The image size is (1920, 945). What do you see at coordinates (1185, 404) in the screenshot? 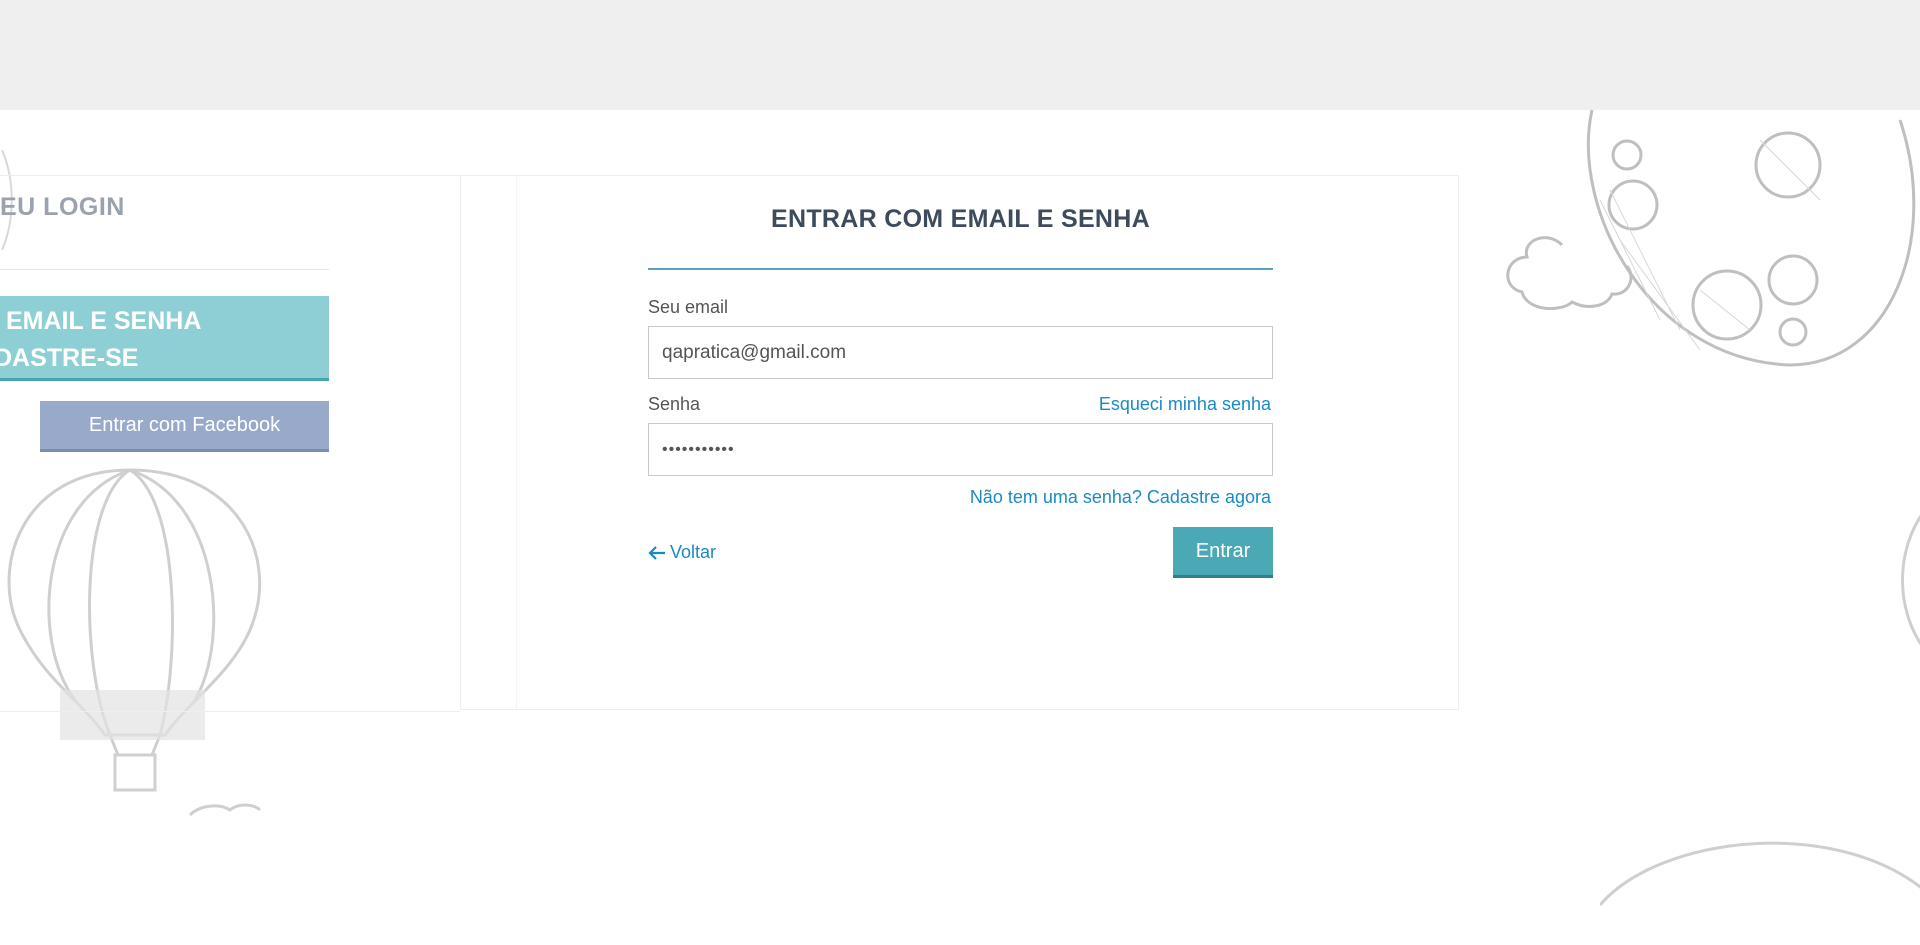
I see `forgot-password-link: Esqueci minha senha` at bounding box center [1185, 404].